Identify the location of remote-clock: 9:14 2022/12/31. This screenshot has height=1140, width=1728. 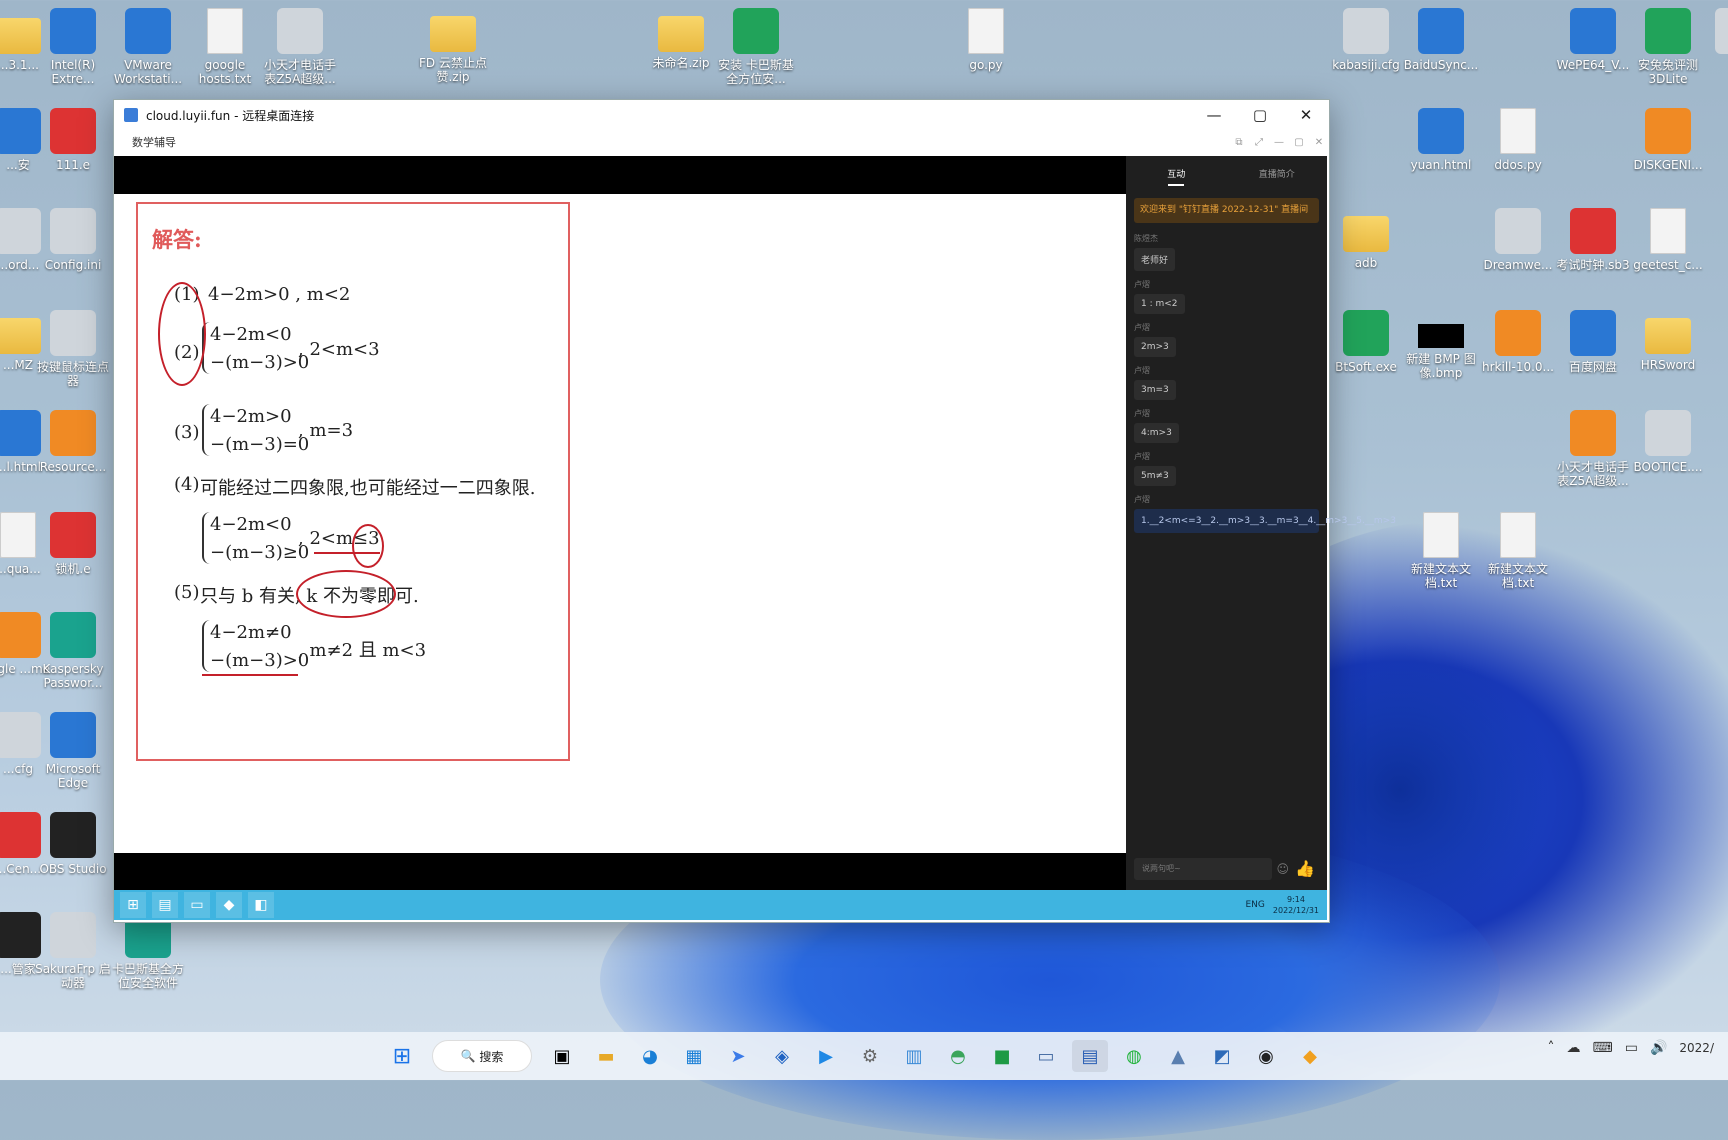
(1296, 905).